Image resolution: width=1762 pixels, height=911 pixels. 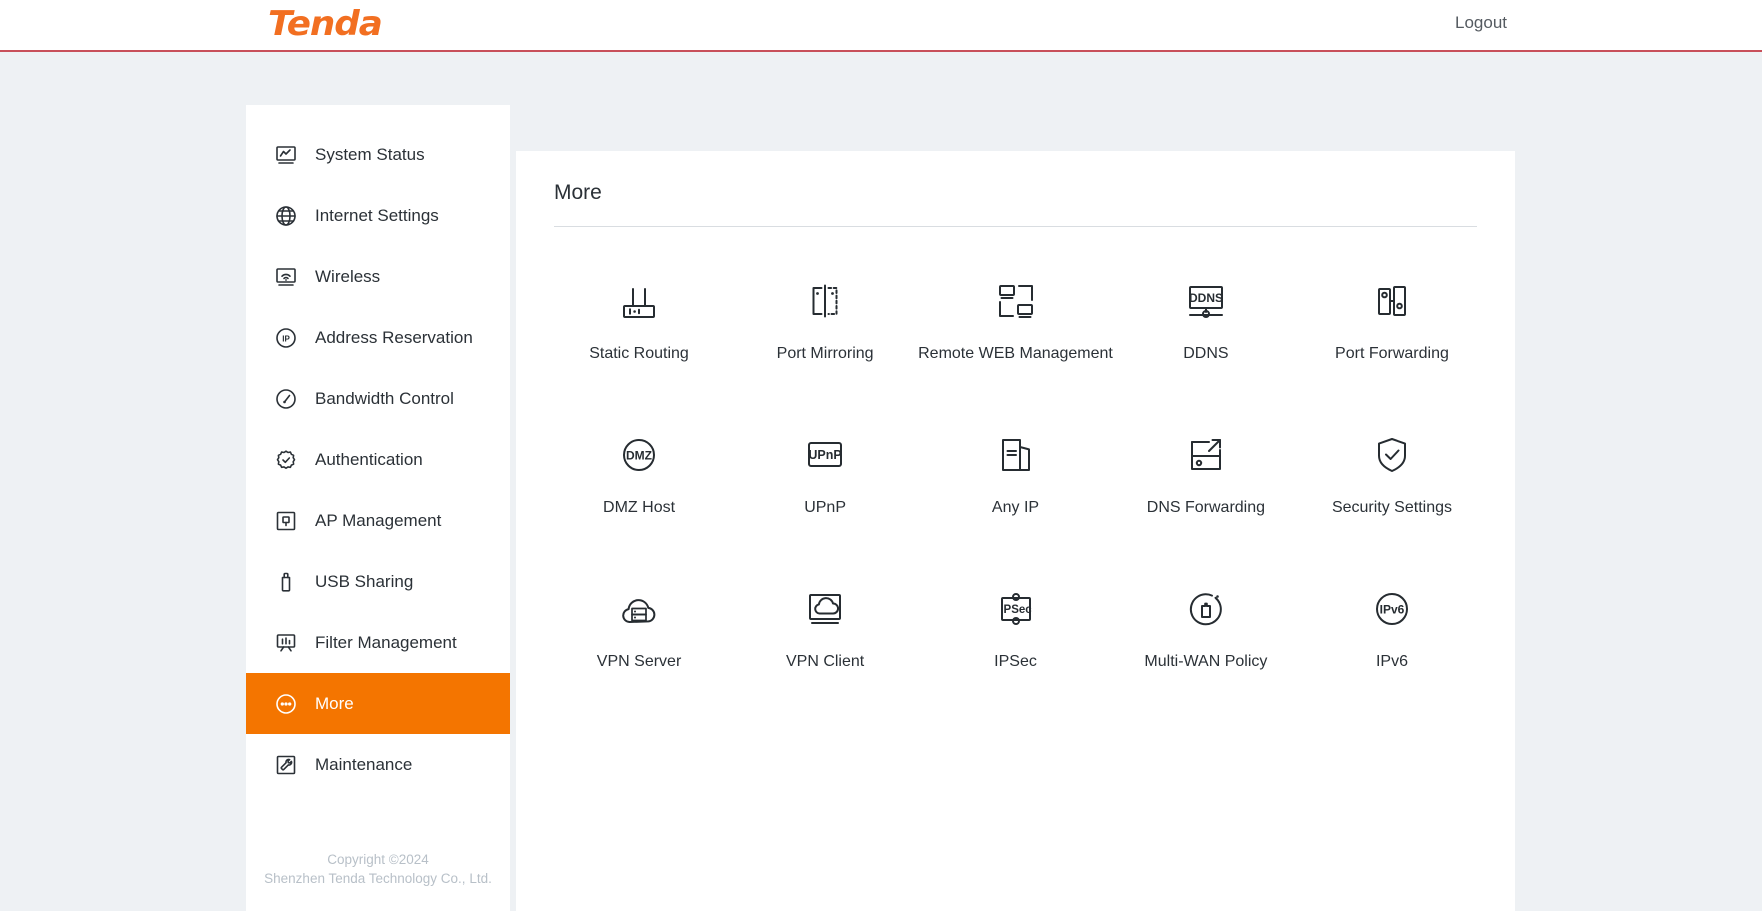 What do you see at coordinates (1391, 661) in the screenshot?
I see `tile-label: IPv6` at bounding box center [1391, 661].